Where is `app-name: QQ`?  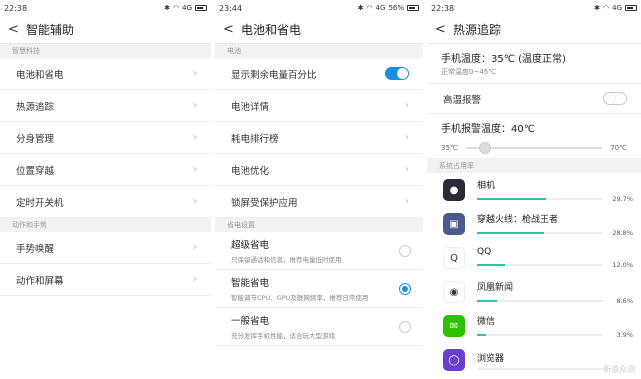 app-name: QQ is located at coordinates (484, 252).